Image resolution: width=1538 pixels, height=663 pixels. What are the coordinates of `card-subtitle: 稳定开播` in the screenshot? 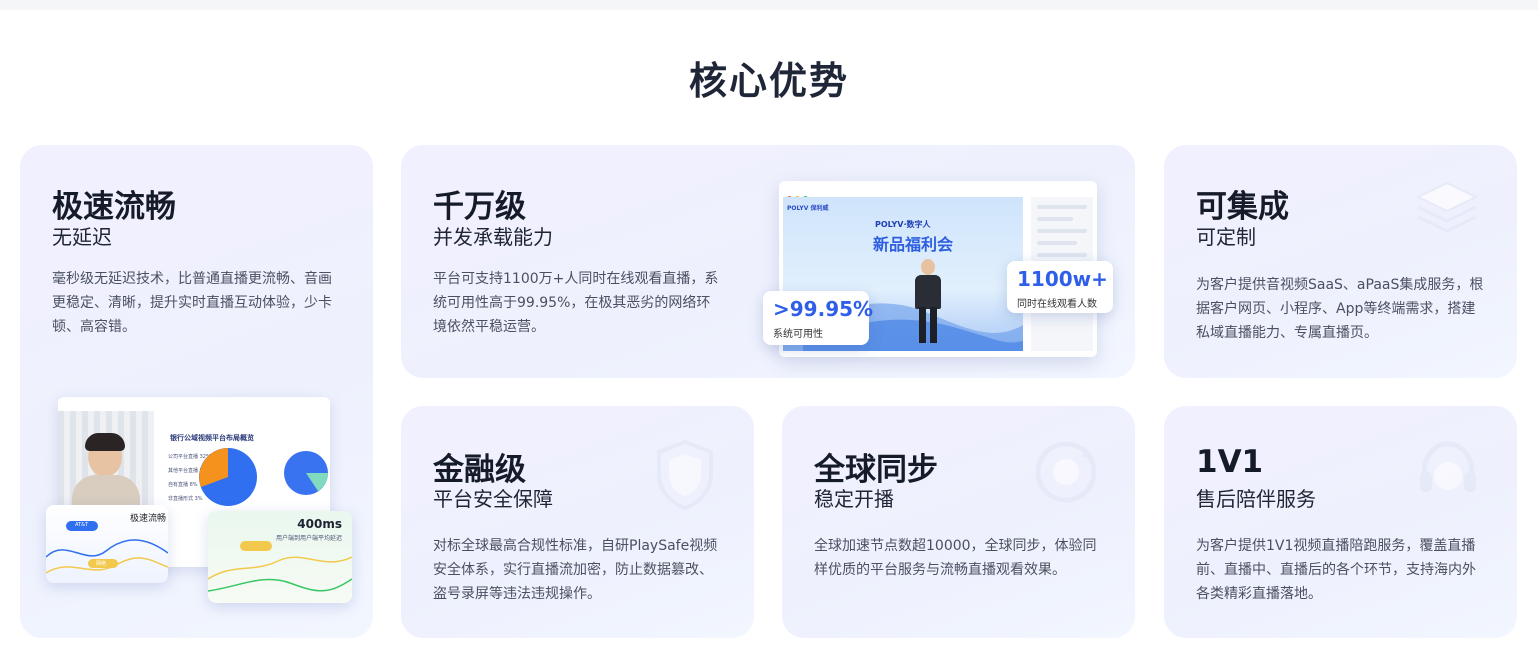 It's located at (854, 499).